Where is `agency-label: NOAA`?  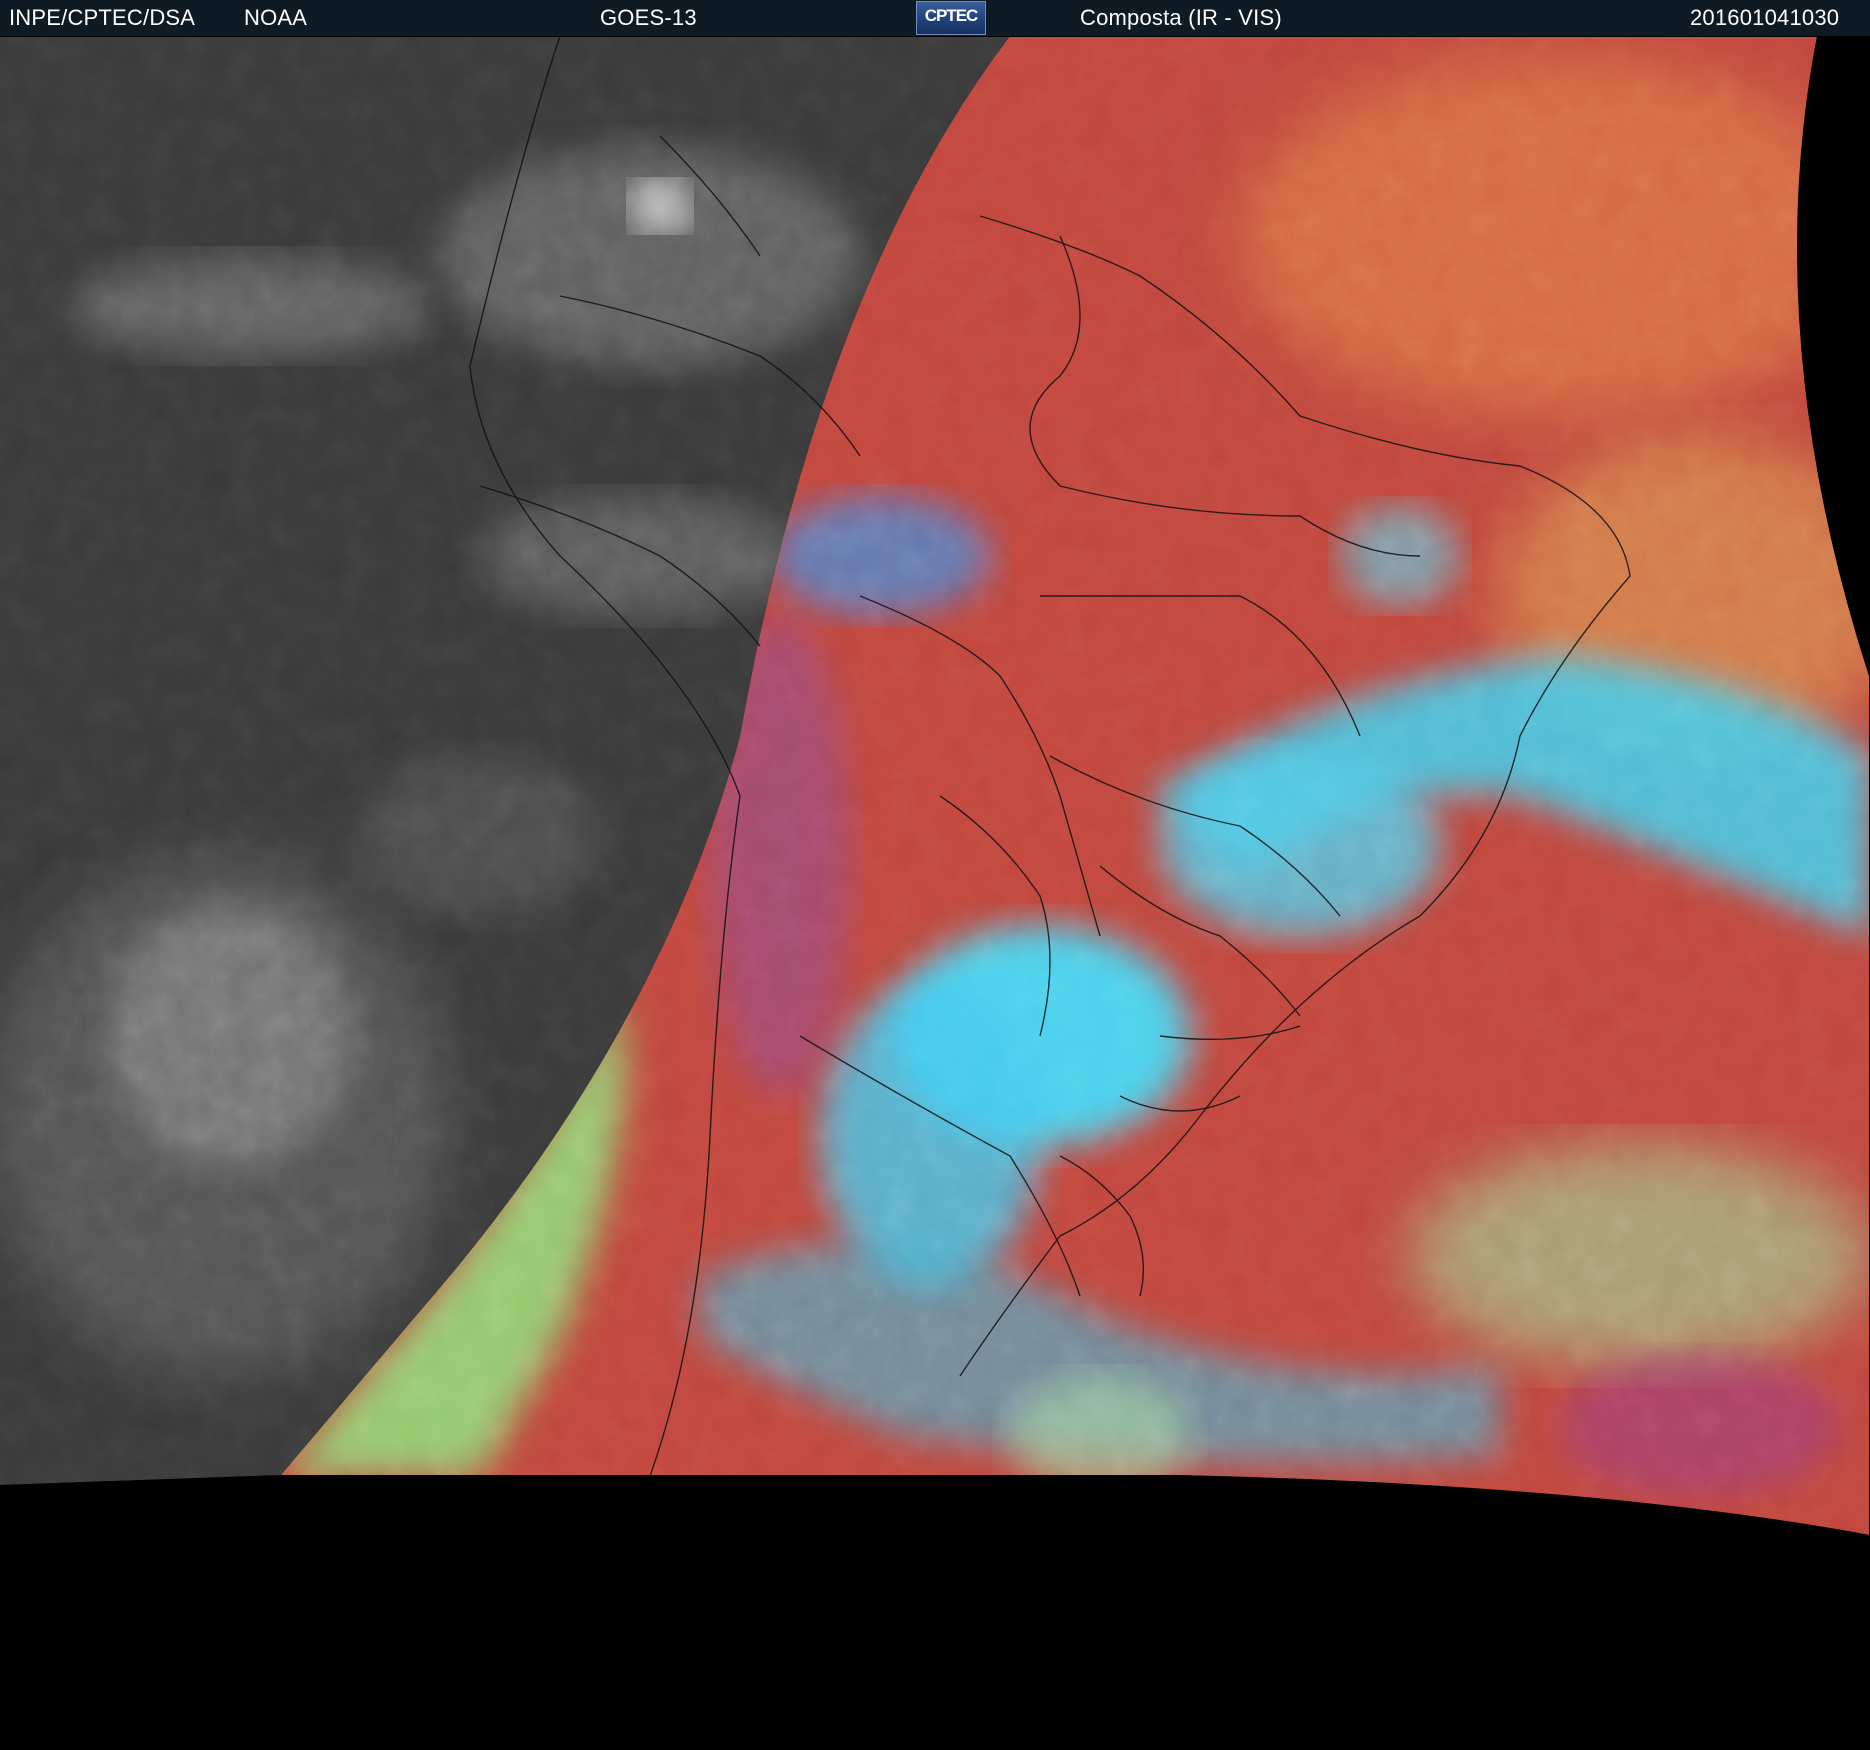 agency-label: NOAA is located at coordinates (276, 17).